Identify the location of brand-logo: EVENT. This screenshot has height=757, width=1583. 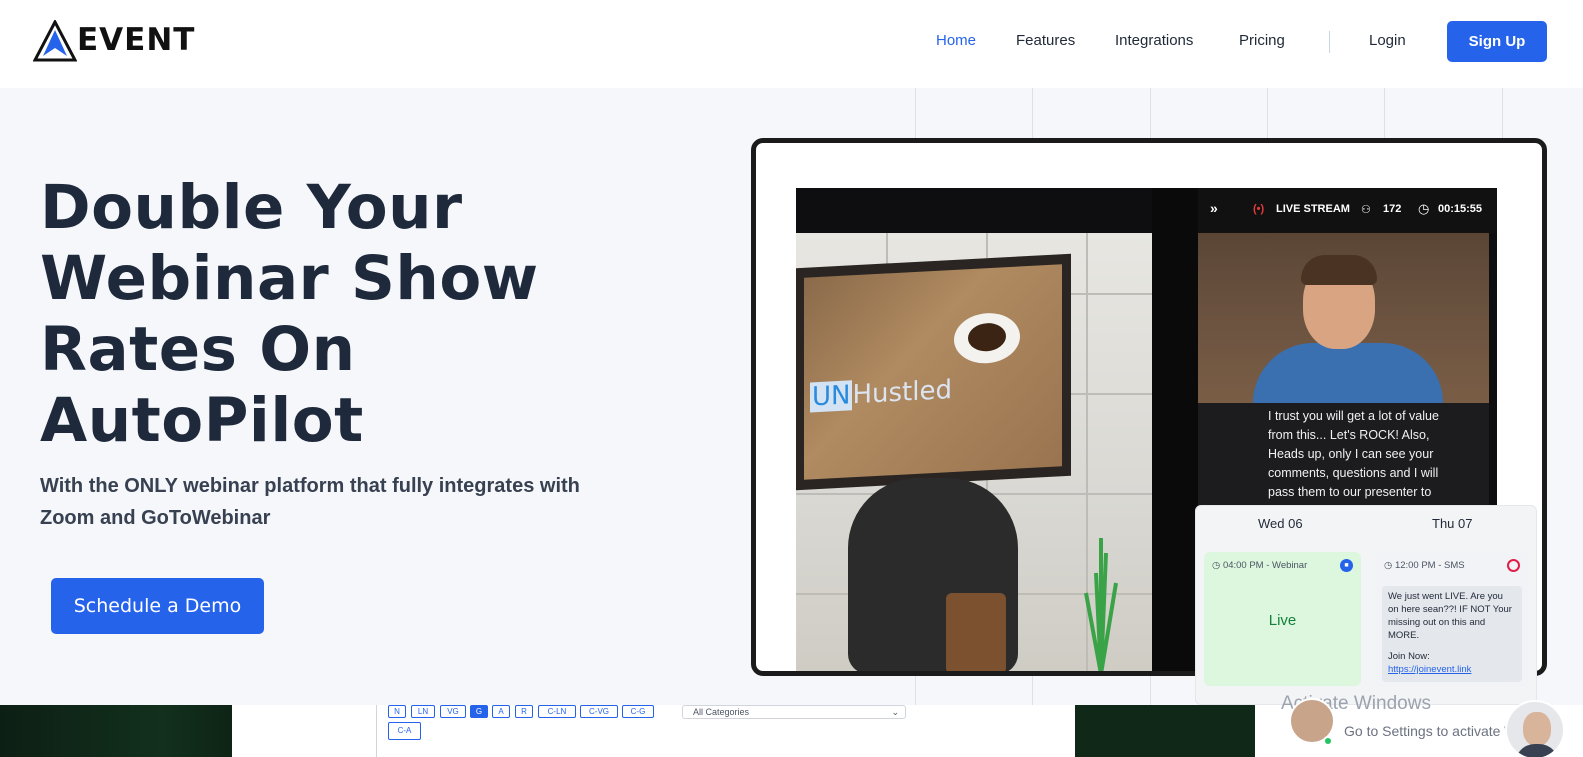
(124, 41).